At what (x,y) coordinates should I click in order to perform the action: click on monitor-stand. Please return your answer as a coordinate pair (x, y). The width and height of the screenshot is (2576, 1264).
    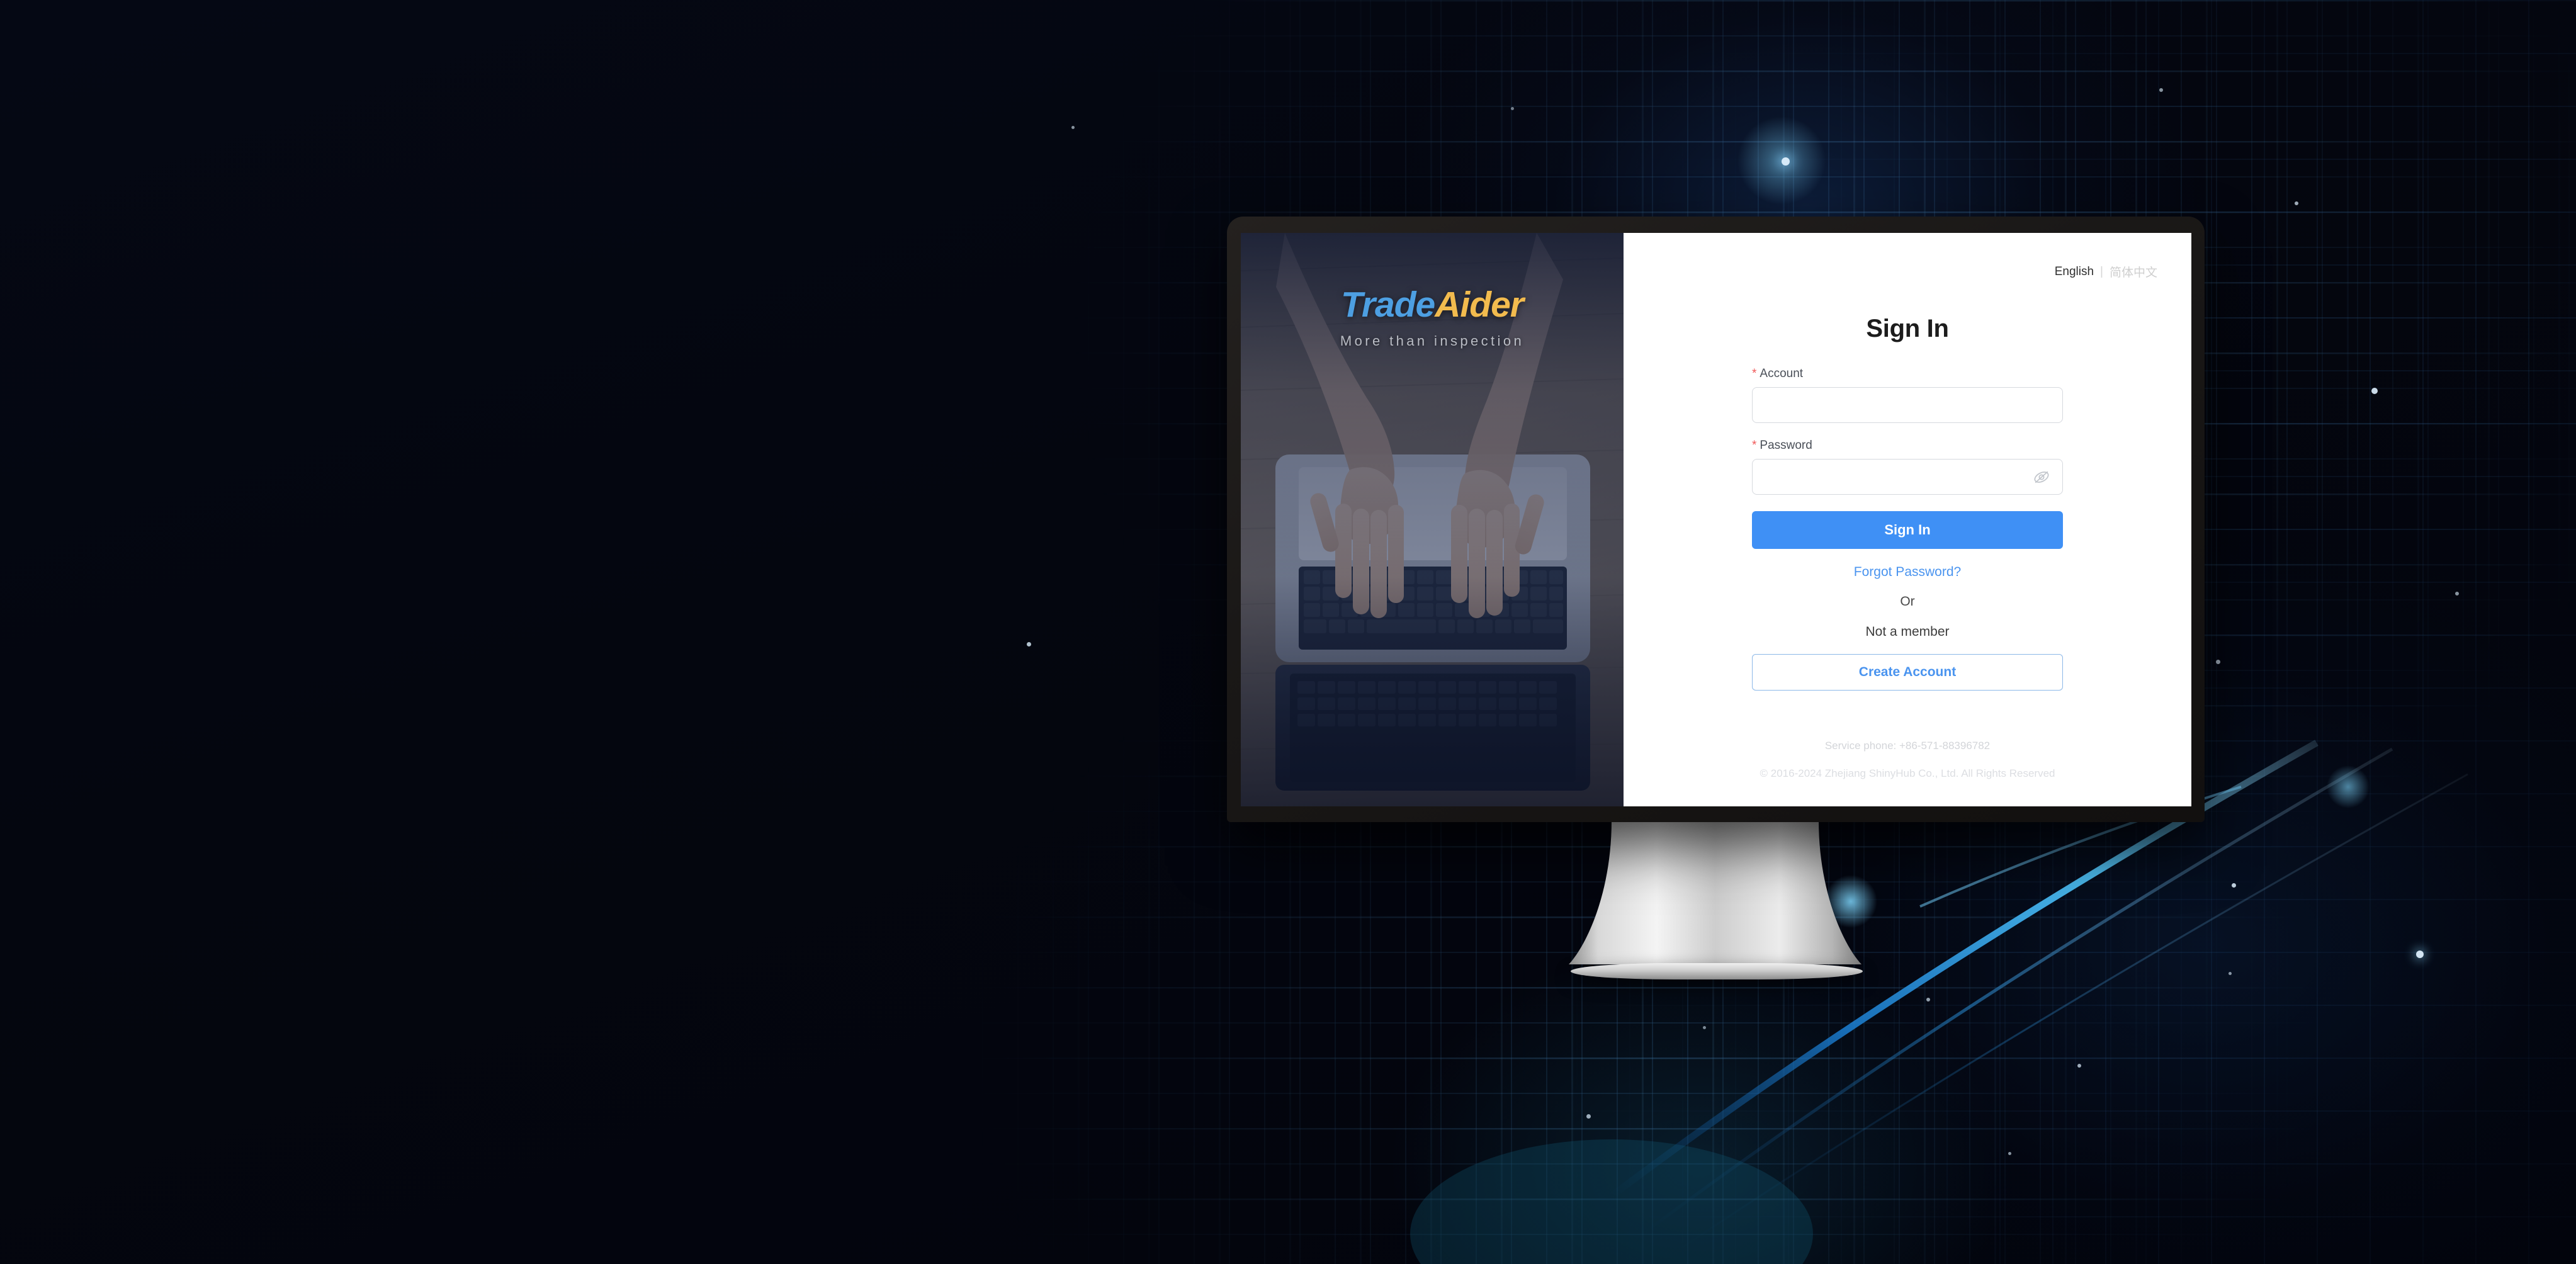
    Looking at the image, I should click on (1715, 892).